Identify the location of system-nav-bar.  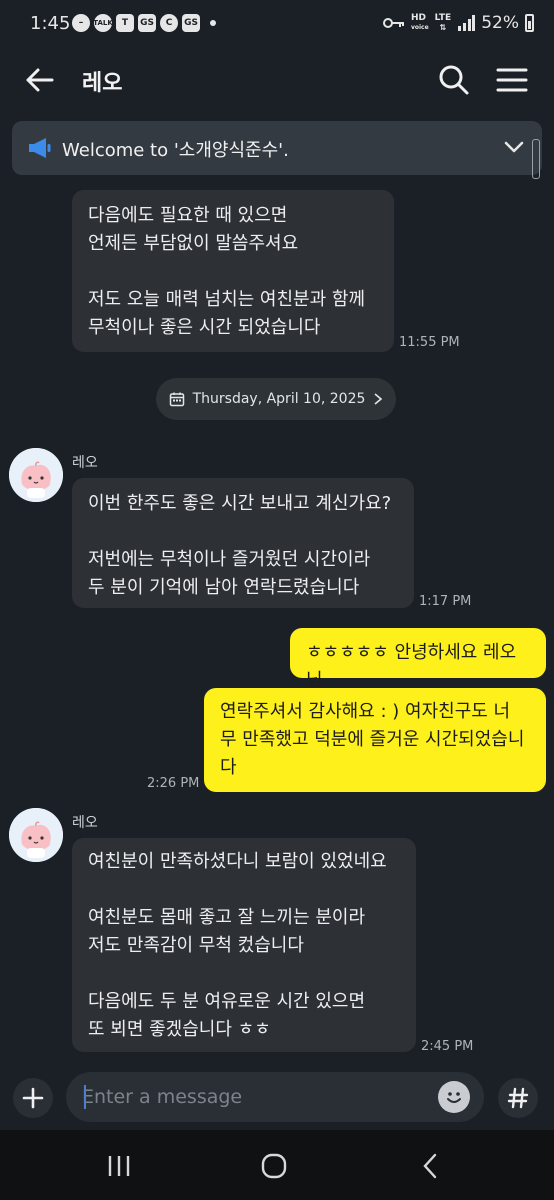
(277, 1165).